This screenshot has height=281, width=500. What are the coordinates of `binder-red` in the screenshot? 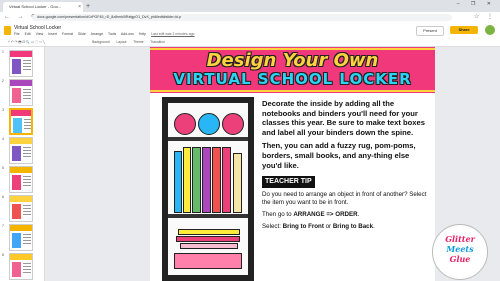 It's located at (216, 180).